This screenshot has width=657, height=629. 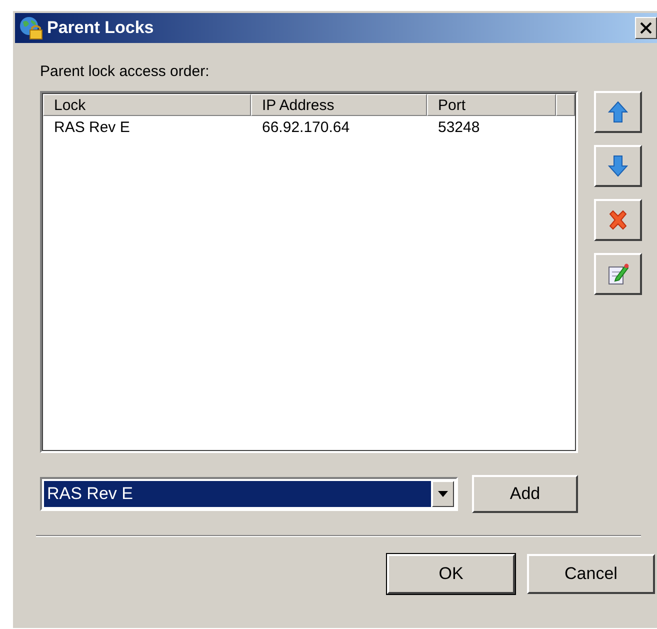 What do you see at coordinates (339, 105) in the screenshot?
I see `column-header: IP Address` at bounding box center [339, 105].